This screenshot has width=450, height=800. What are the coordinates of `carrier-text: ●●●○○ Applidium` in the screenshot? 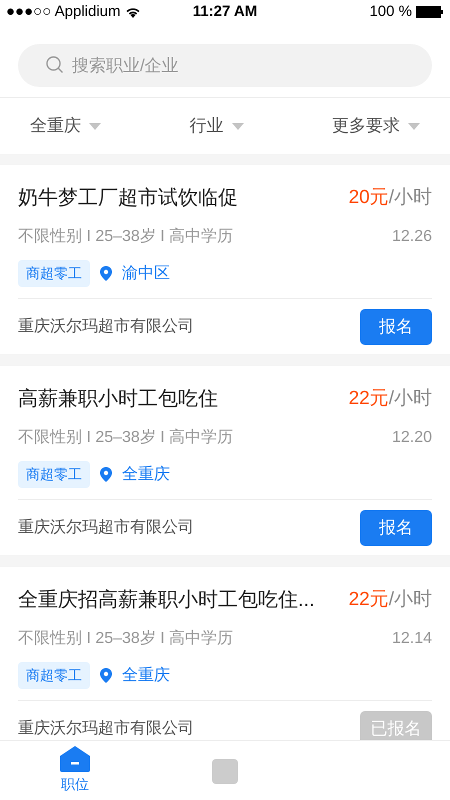 It's located at (63, 12).